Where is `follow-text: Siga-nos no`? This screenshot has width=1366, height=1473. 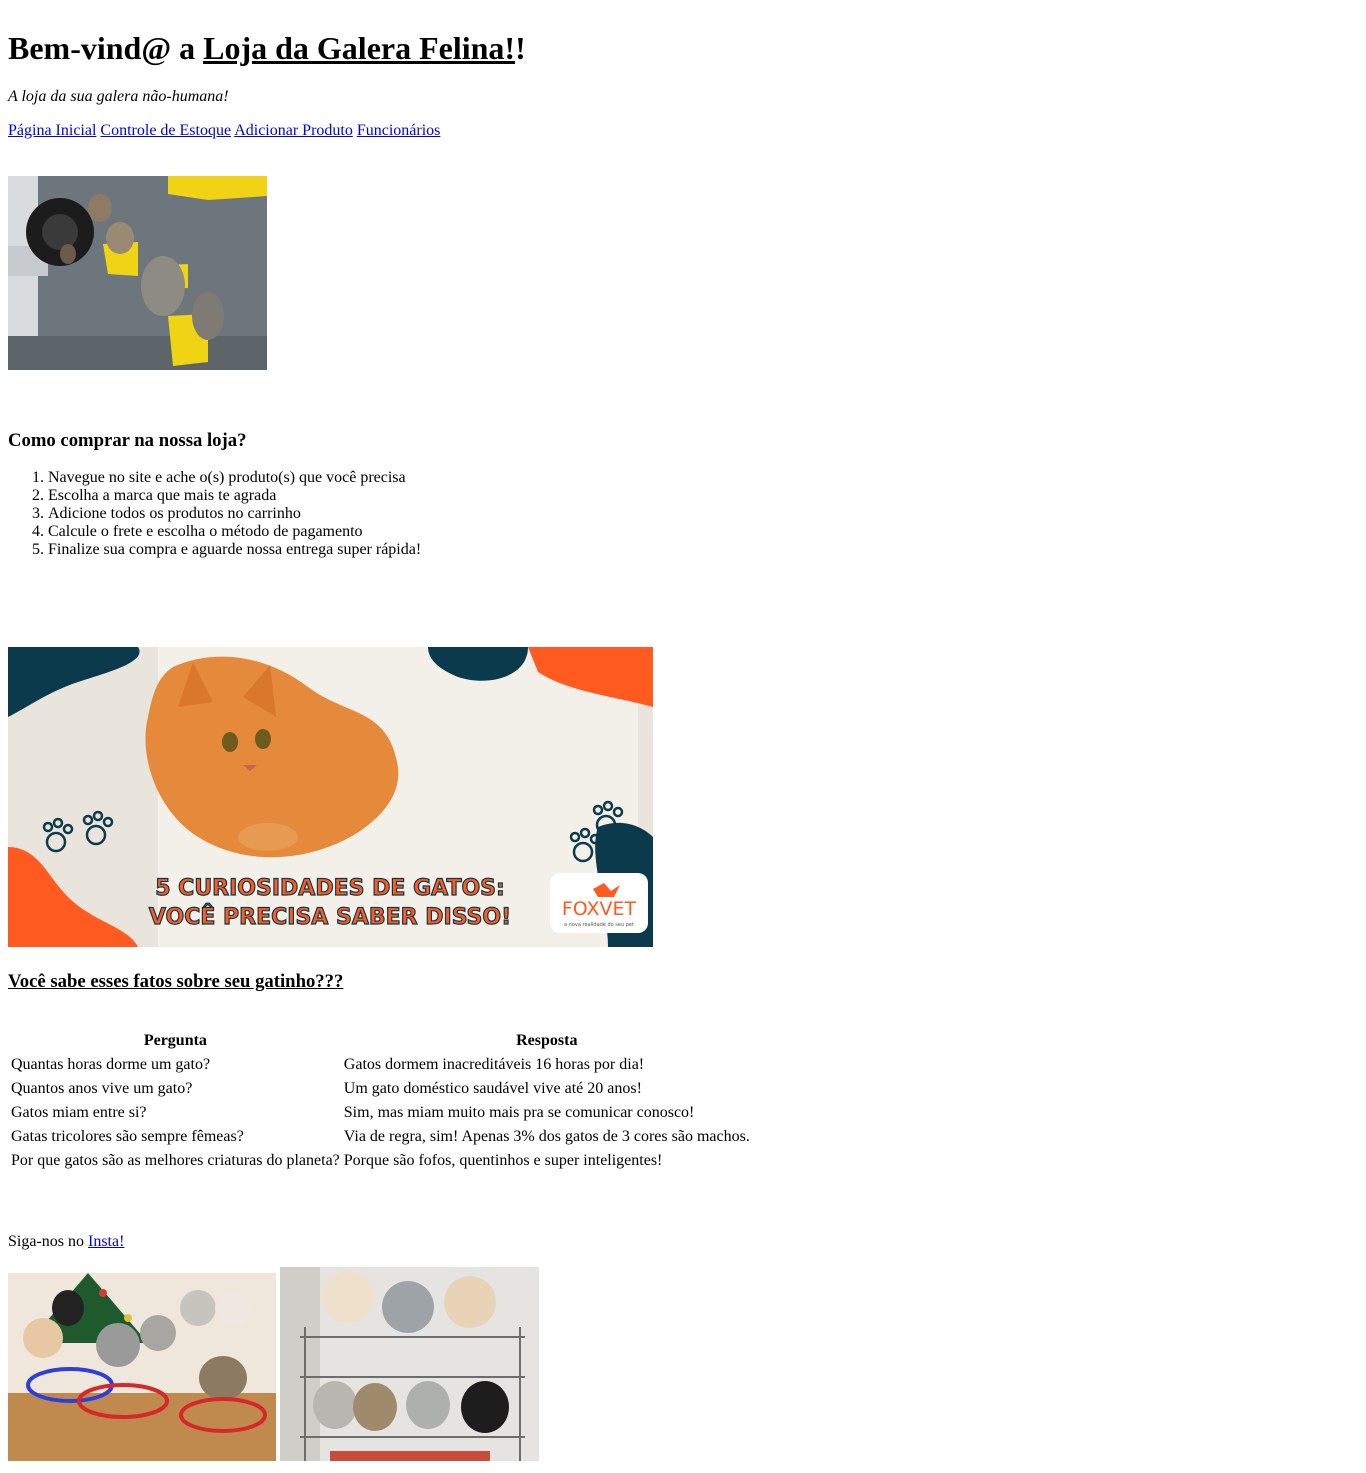 follow-text: Siga-nos no is located at coordinates (48, 1241).